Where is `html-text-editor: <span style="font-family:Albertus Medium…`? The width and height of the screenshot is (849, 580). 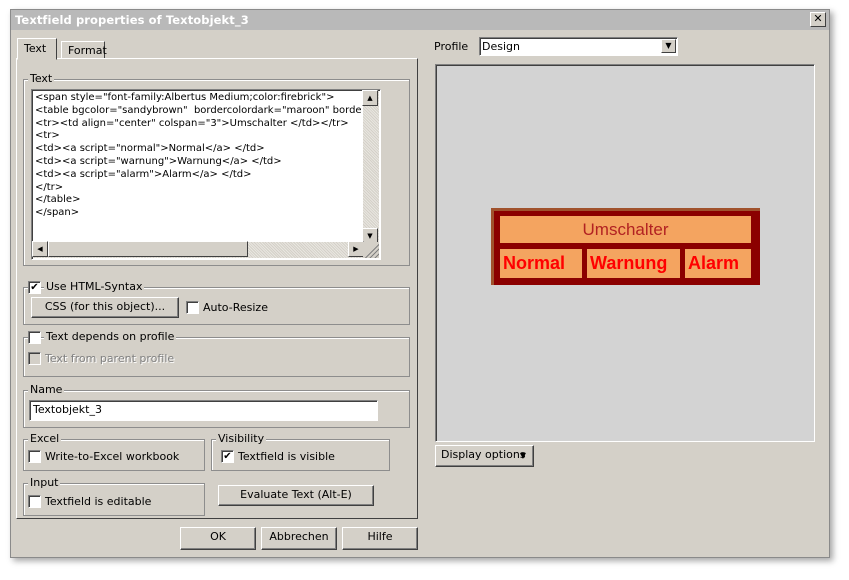
html-text-editor: <span style="font-family:Albertus Medium… is located at coordinates (206, 174).